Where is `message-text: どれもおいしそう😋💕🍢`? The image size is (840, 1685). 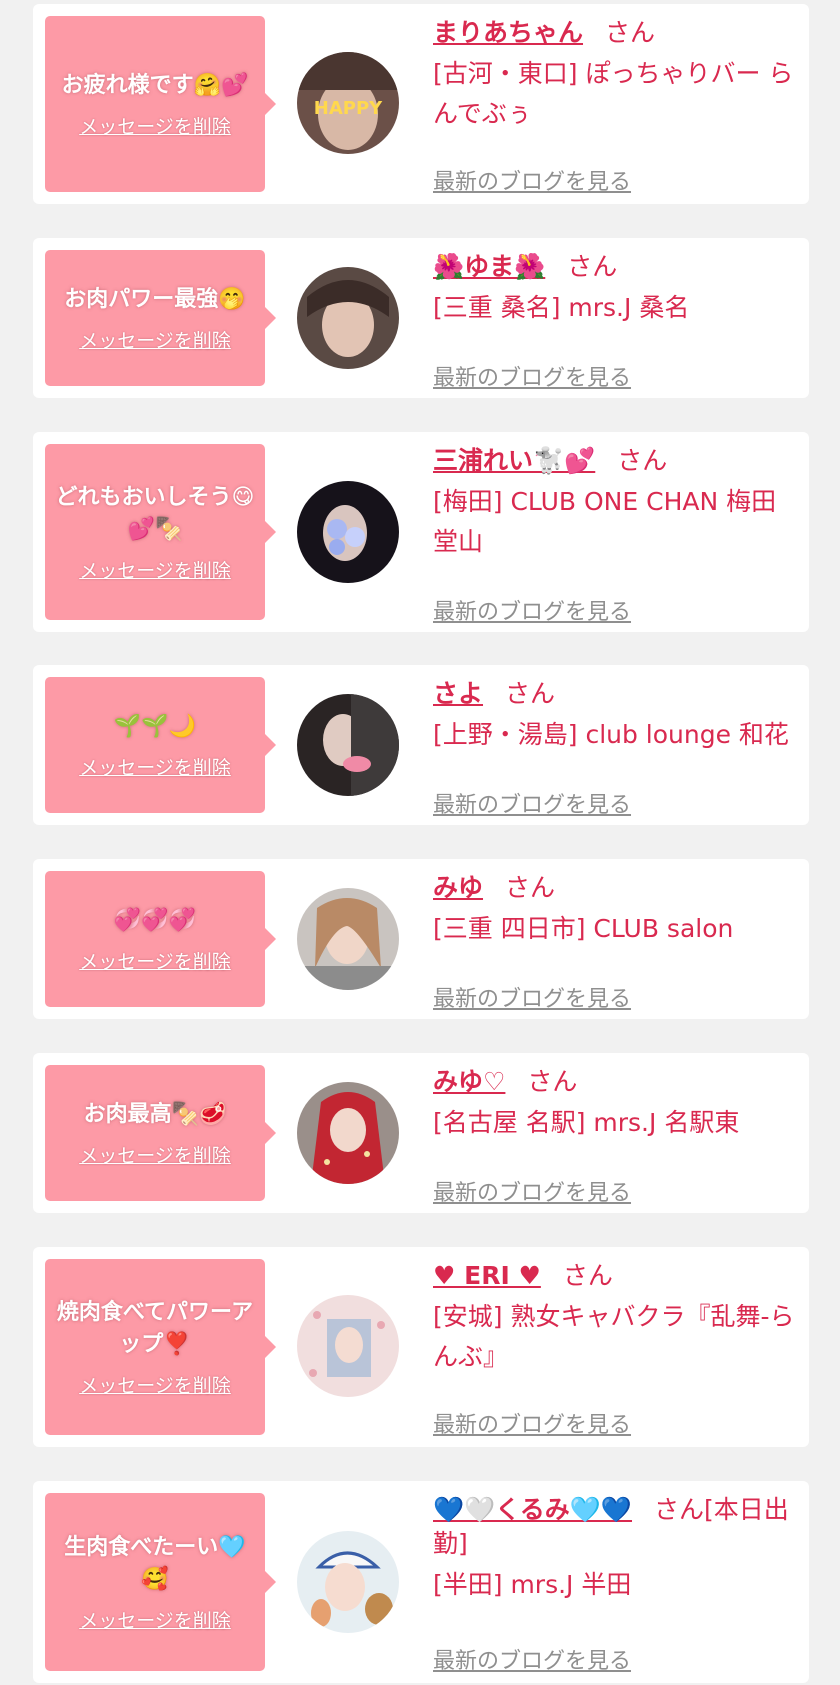
message-text: どれもおいしそう😋💕🍢 is located at coordinates (155, 513).